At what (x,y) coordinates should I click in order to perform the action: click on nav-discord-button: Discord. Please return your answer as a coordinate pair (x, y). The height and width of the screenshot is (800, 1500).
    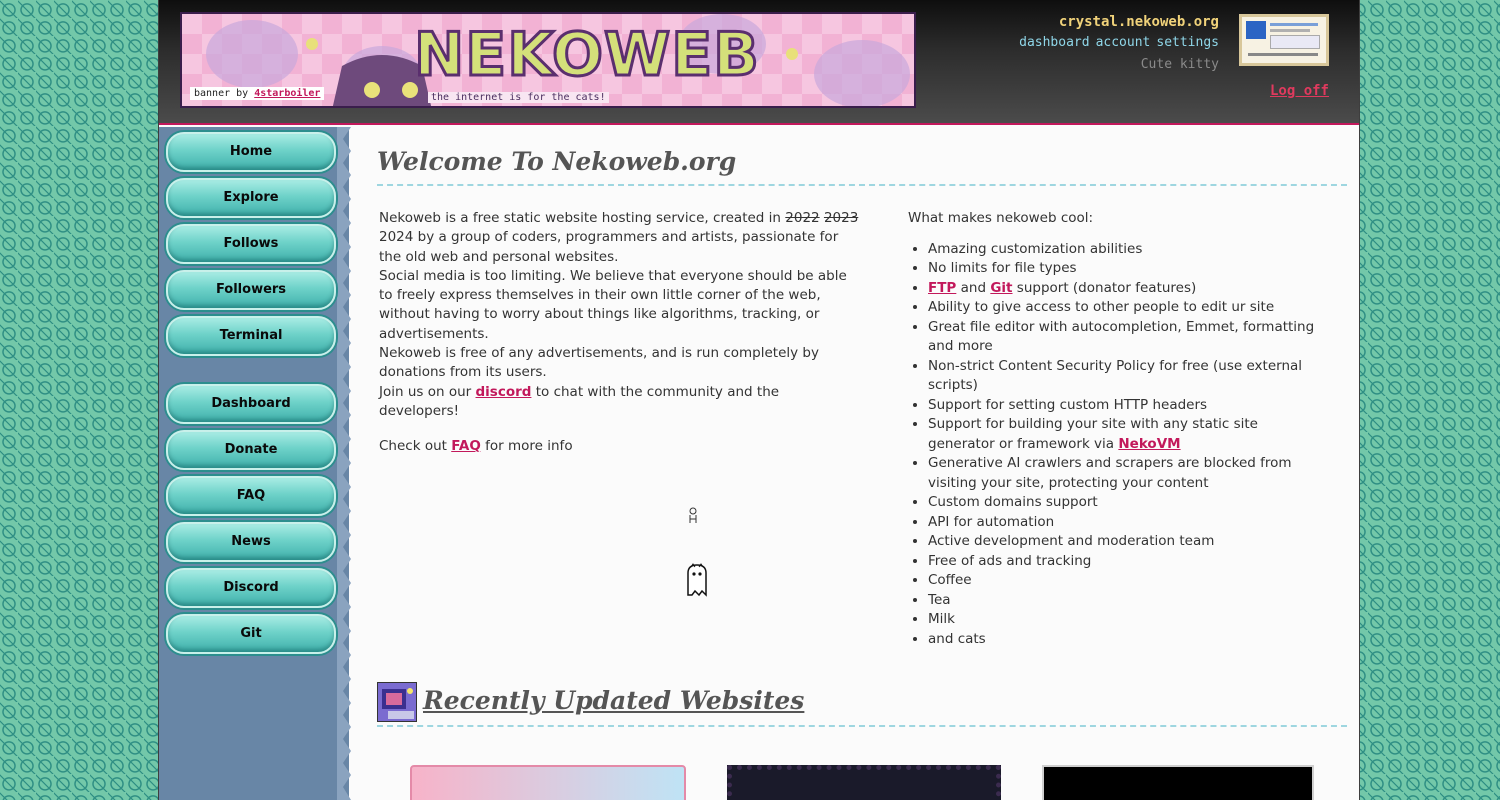
    Looking at the image, I should click on (251, 588).